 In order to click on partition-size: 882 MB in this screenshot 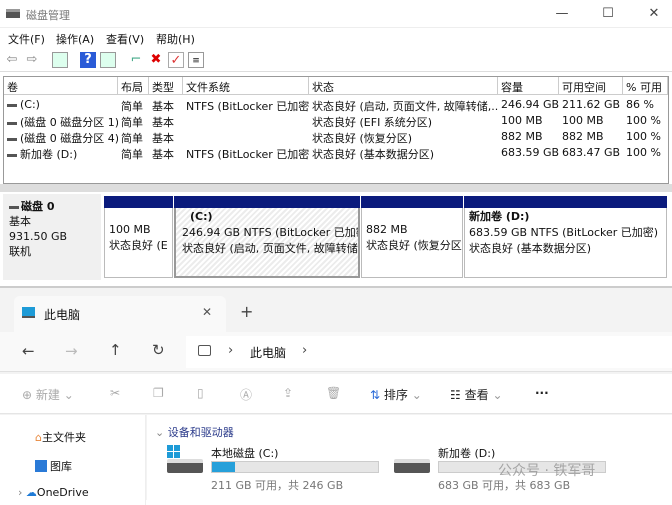, I will do `click(387, 229)`.